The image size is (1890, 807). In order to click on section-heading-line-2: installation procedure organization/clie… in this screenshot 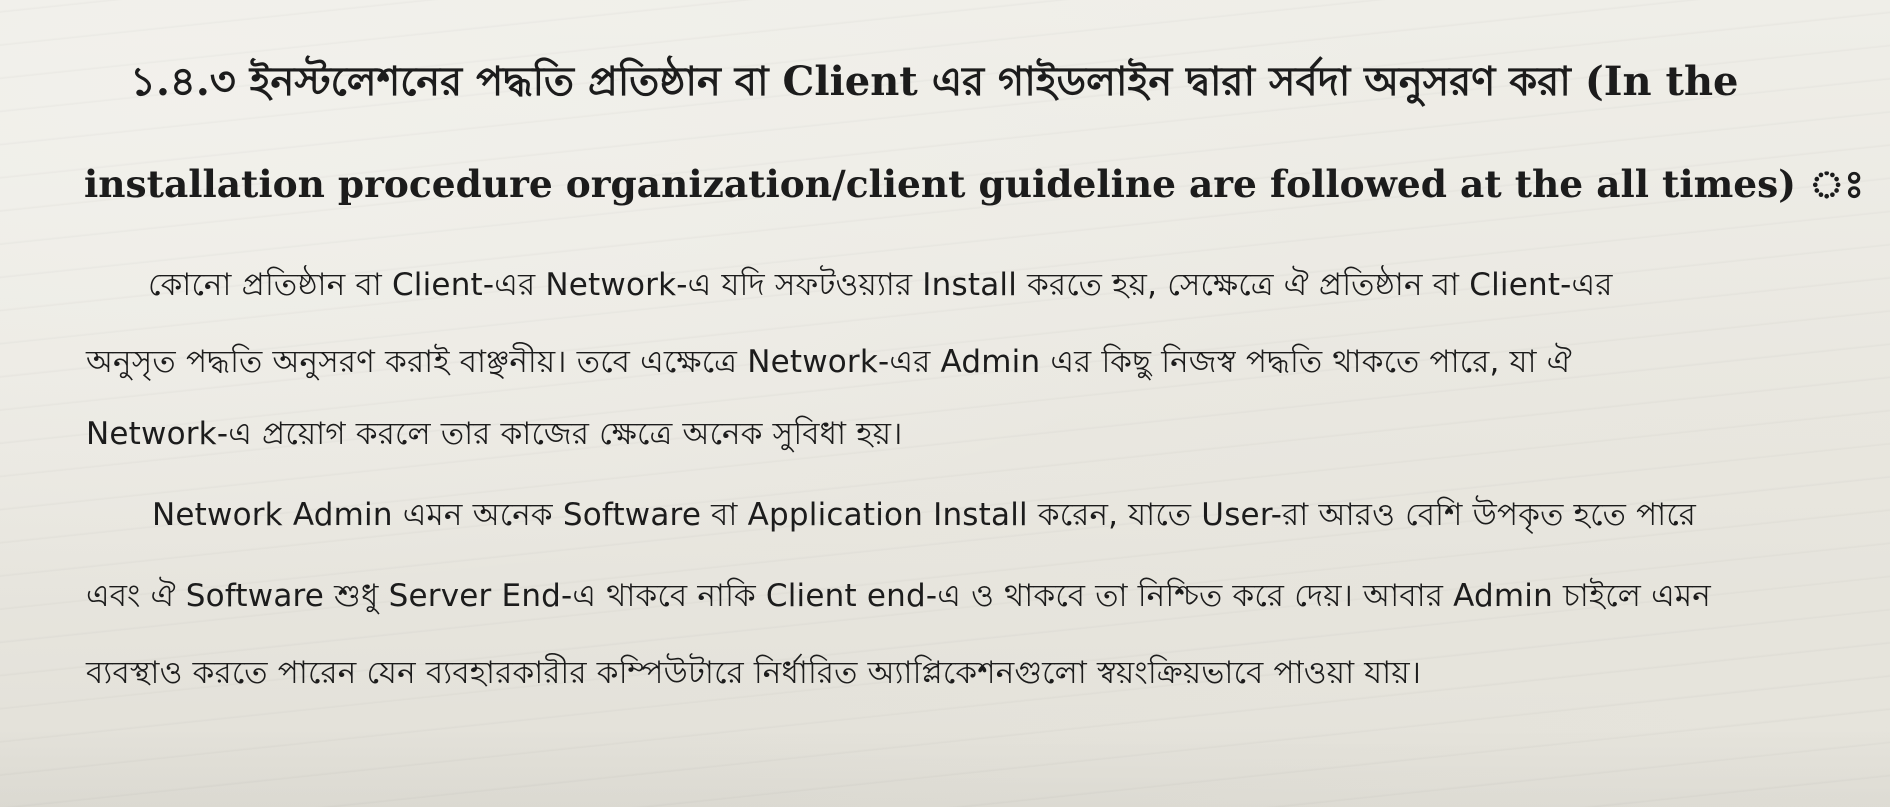, I will do `click(974, 184)`.